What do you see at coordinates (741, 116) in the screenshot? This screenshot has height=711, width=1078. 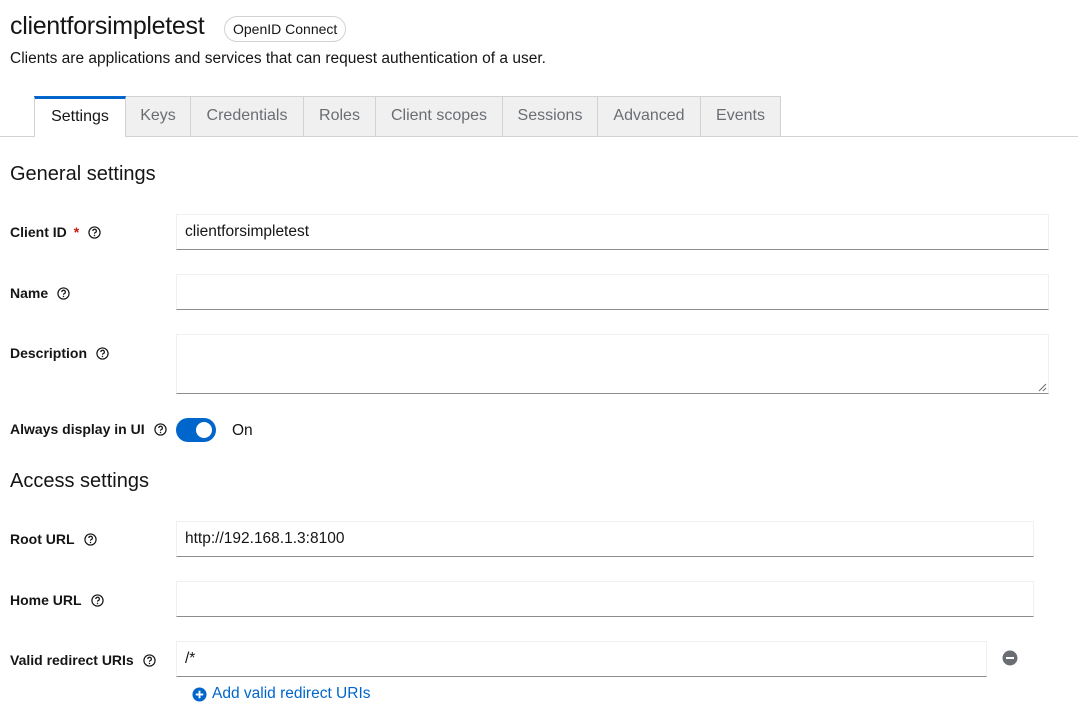 I see `tab-events: Events` at bounding box center [741, 116].